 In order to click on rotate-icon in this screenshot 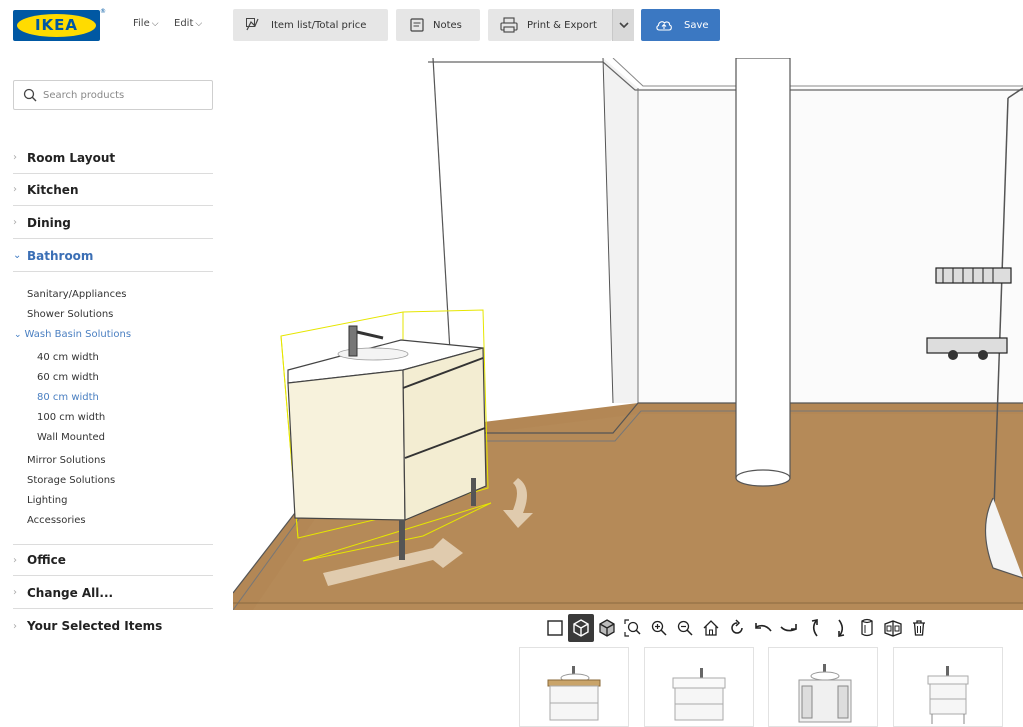, I will do `click(737, 628)`.